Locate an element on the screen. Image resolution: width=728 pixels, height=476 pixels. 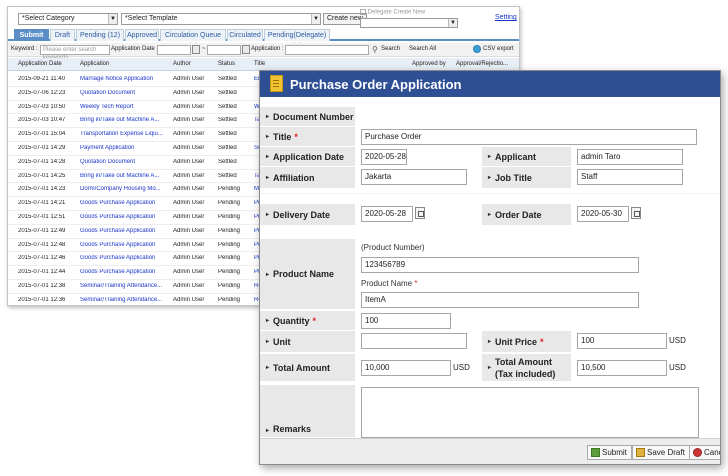
row-app: Payment Application is located at coordinates (125, 148).